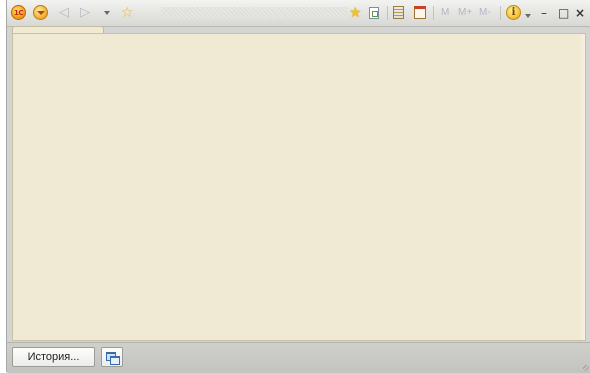 This screenshot has height=373, width=590. I want to click on maximize-icon: □, so click(564, 12).